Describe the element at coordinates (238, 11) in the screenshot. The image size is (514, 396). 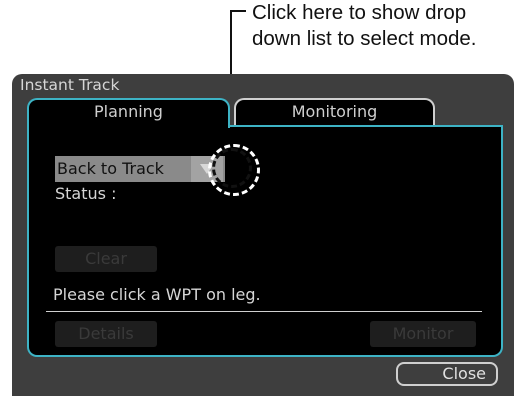
I see `callout-leader-horizontal` at that location.